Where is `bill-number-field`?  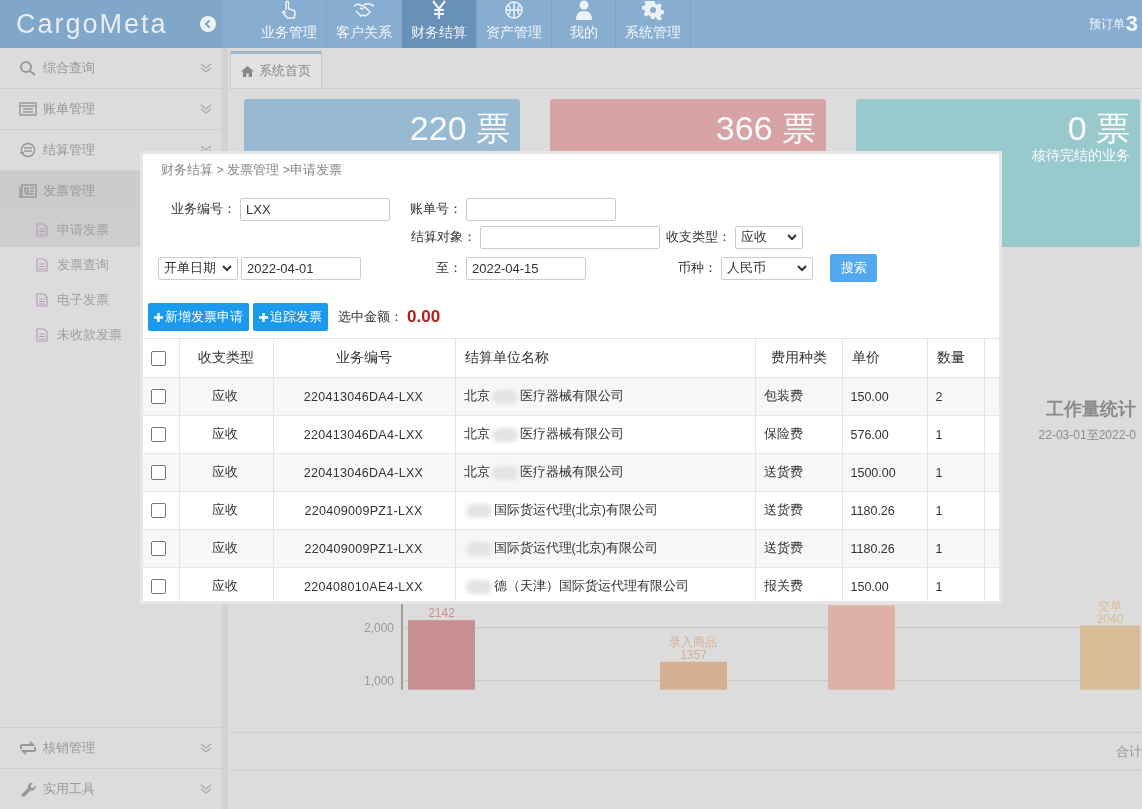 bill-number-field is located at coordinates (541, 209).